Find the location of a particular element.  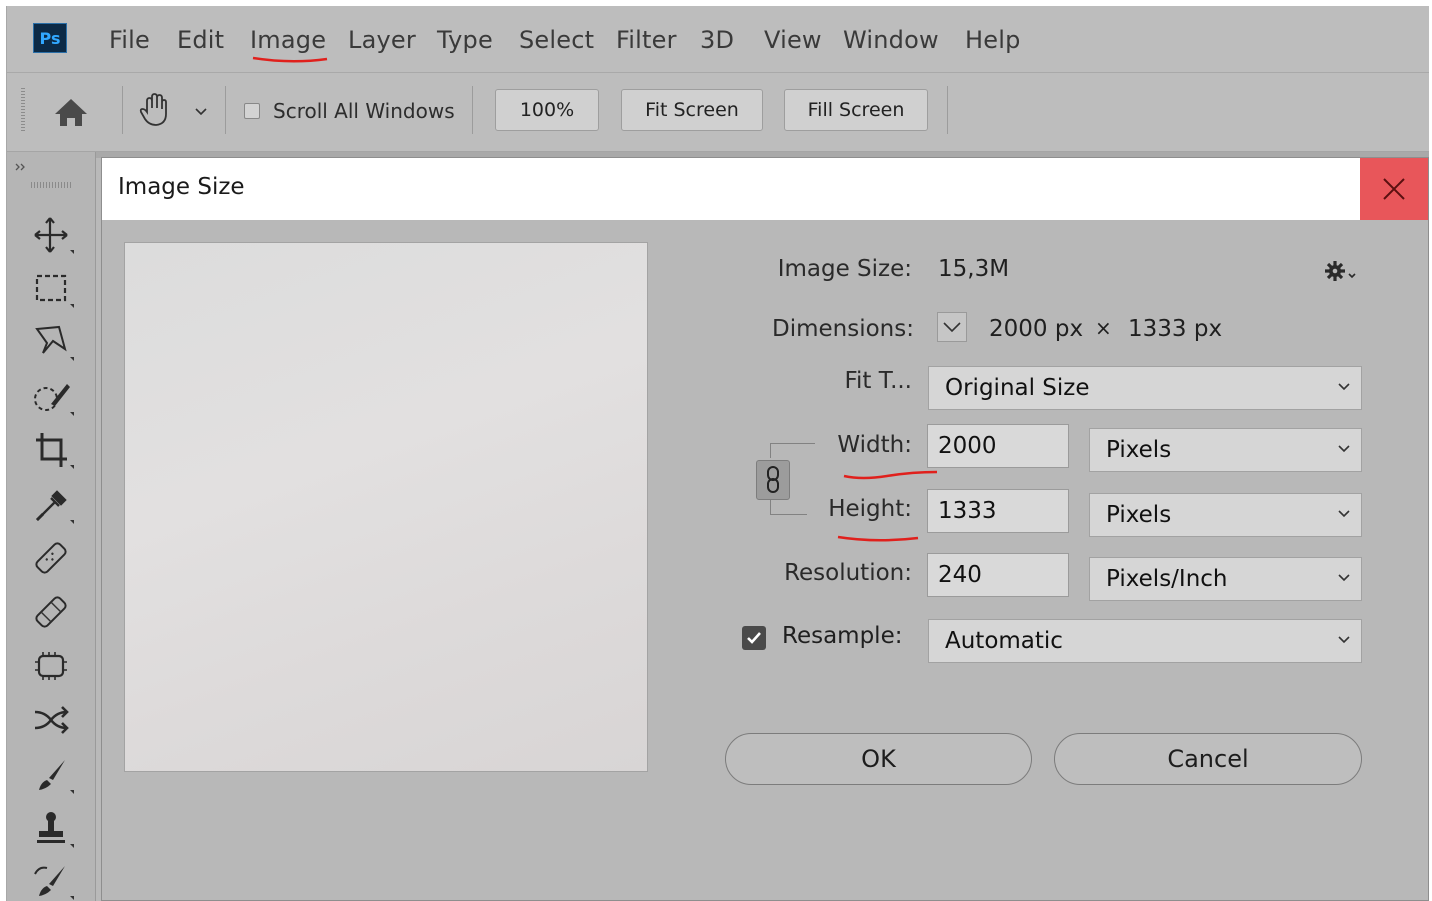

constrain-proportions-link-icon is located at coordinates (773, 480).